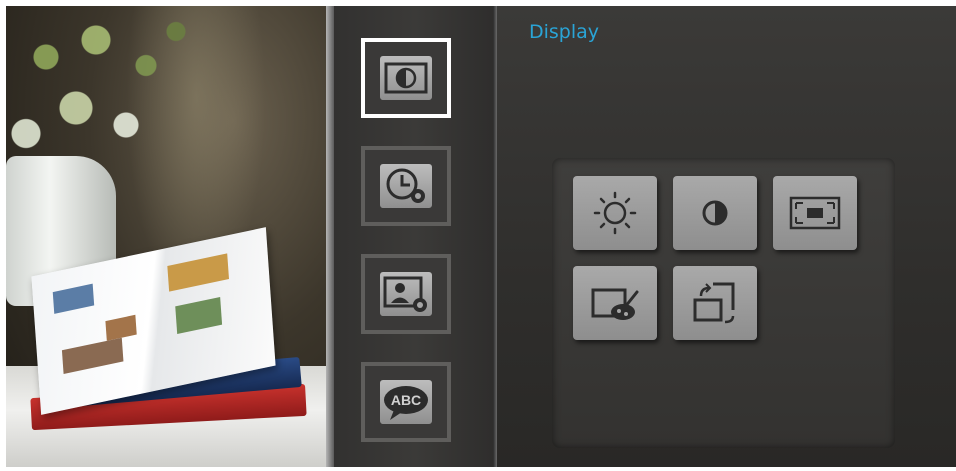 This screenshot has width=956, height=471. I want to click on rotate-screen-button, so click(715, 303).